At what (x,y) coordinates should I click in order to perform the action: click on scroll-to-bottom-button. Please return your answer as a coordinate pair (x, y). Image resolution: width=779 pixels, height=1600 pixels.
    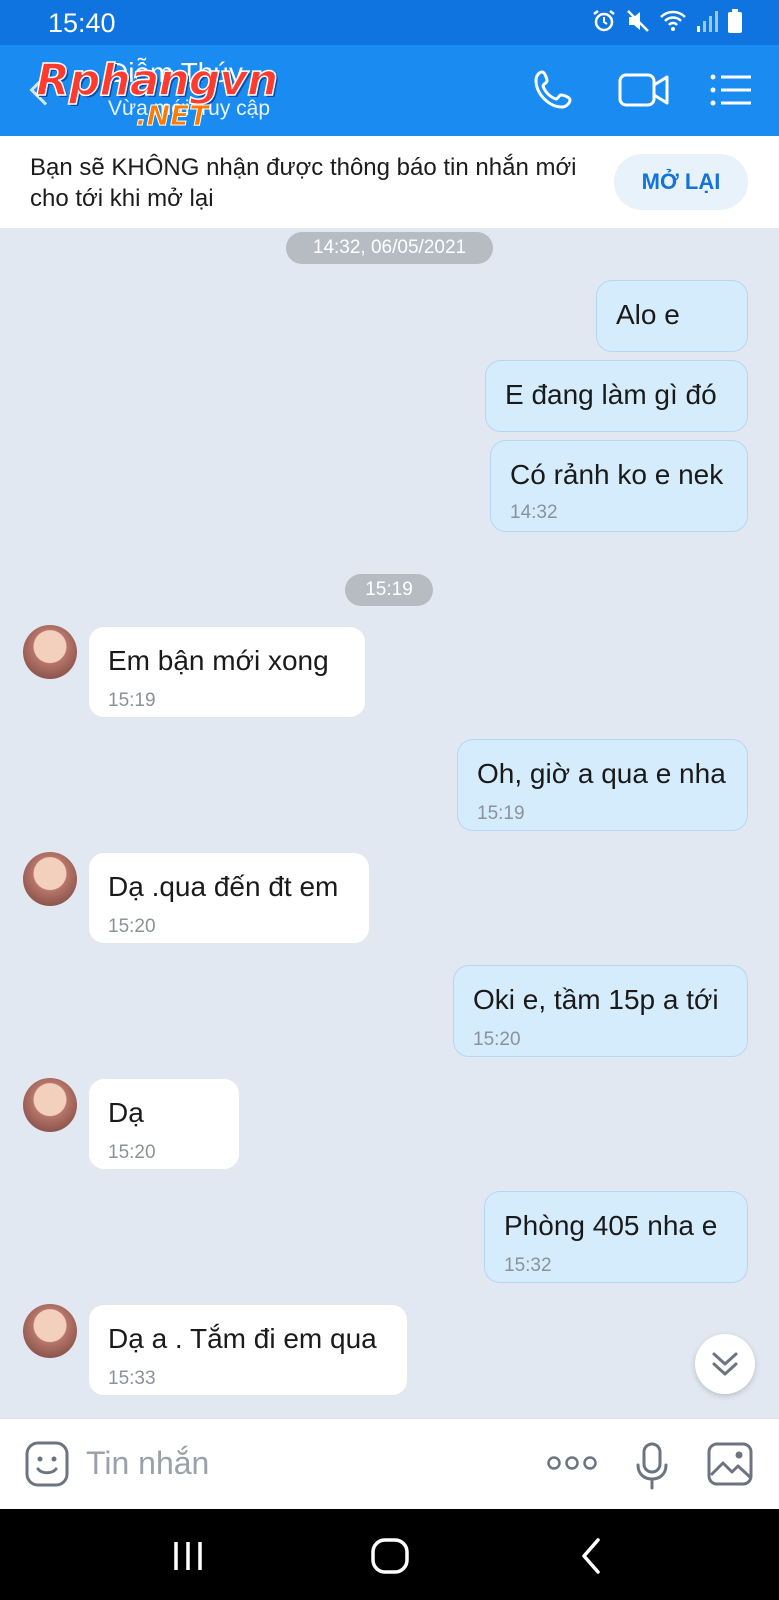
    Looking at the image, I should click on (725, 1364).